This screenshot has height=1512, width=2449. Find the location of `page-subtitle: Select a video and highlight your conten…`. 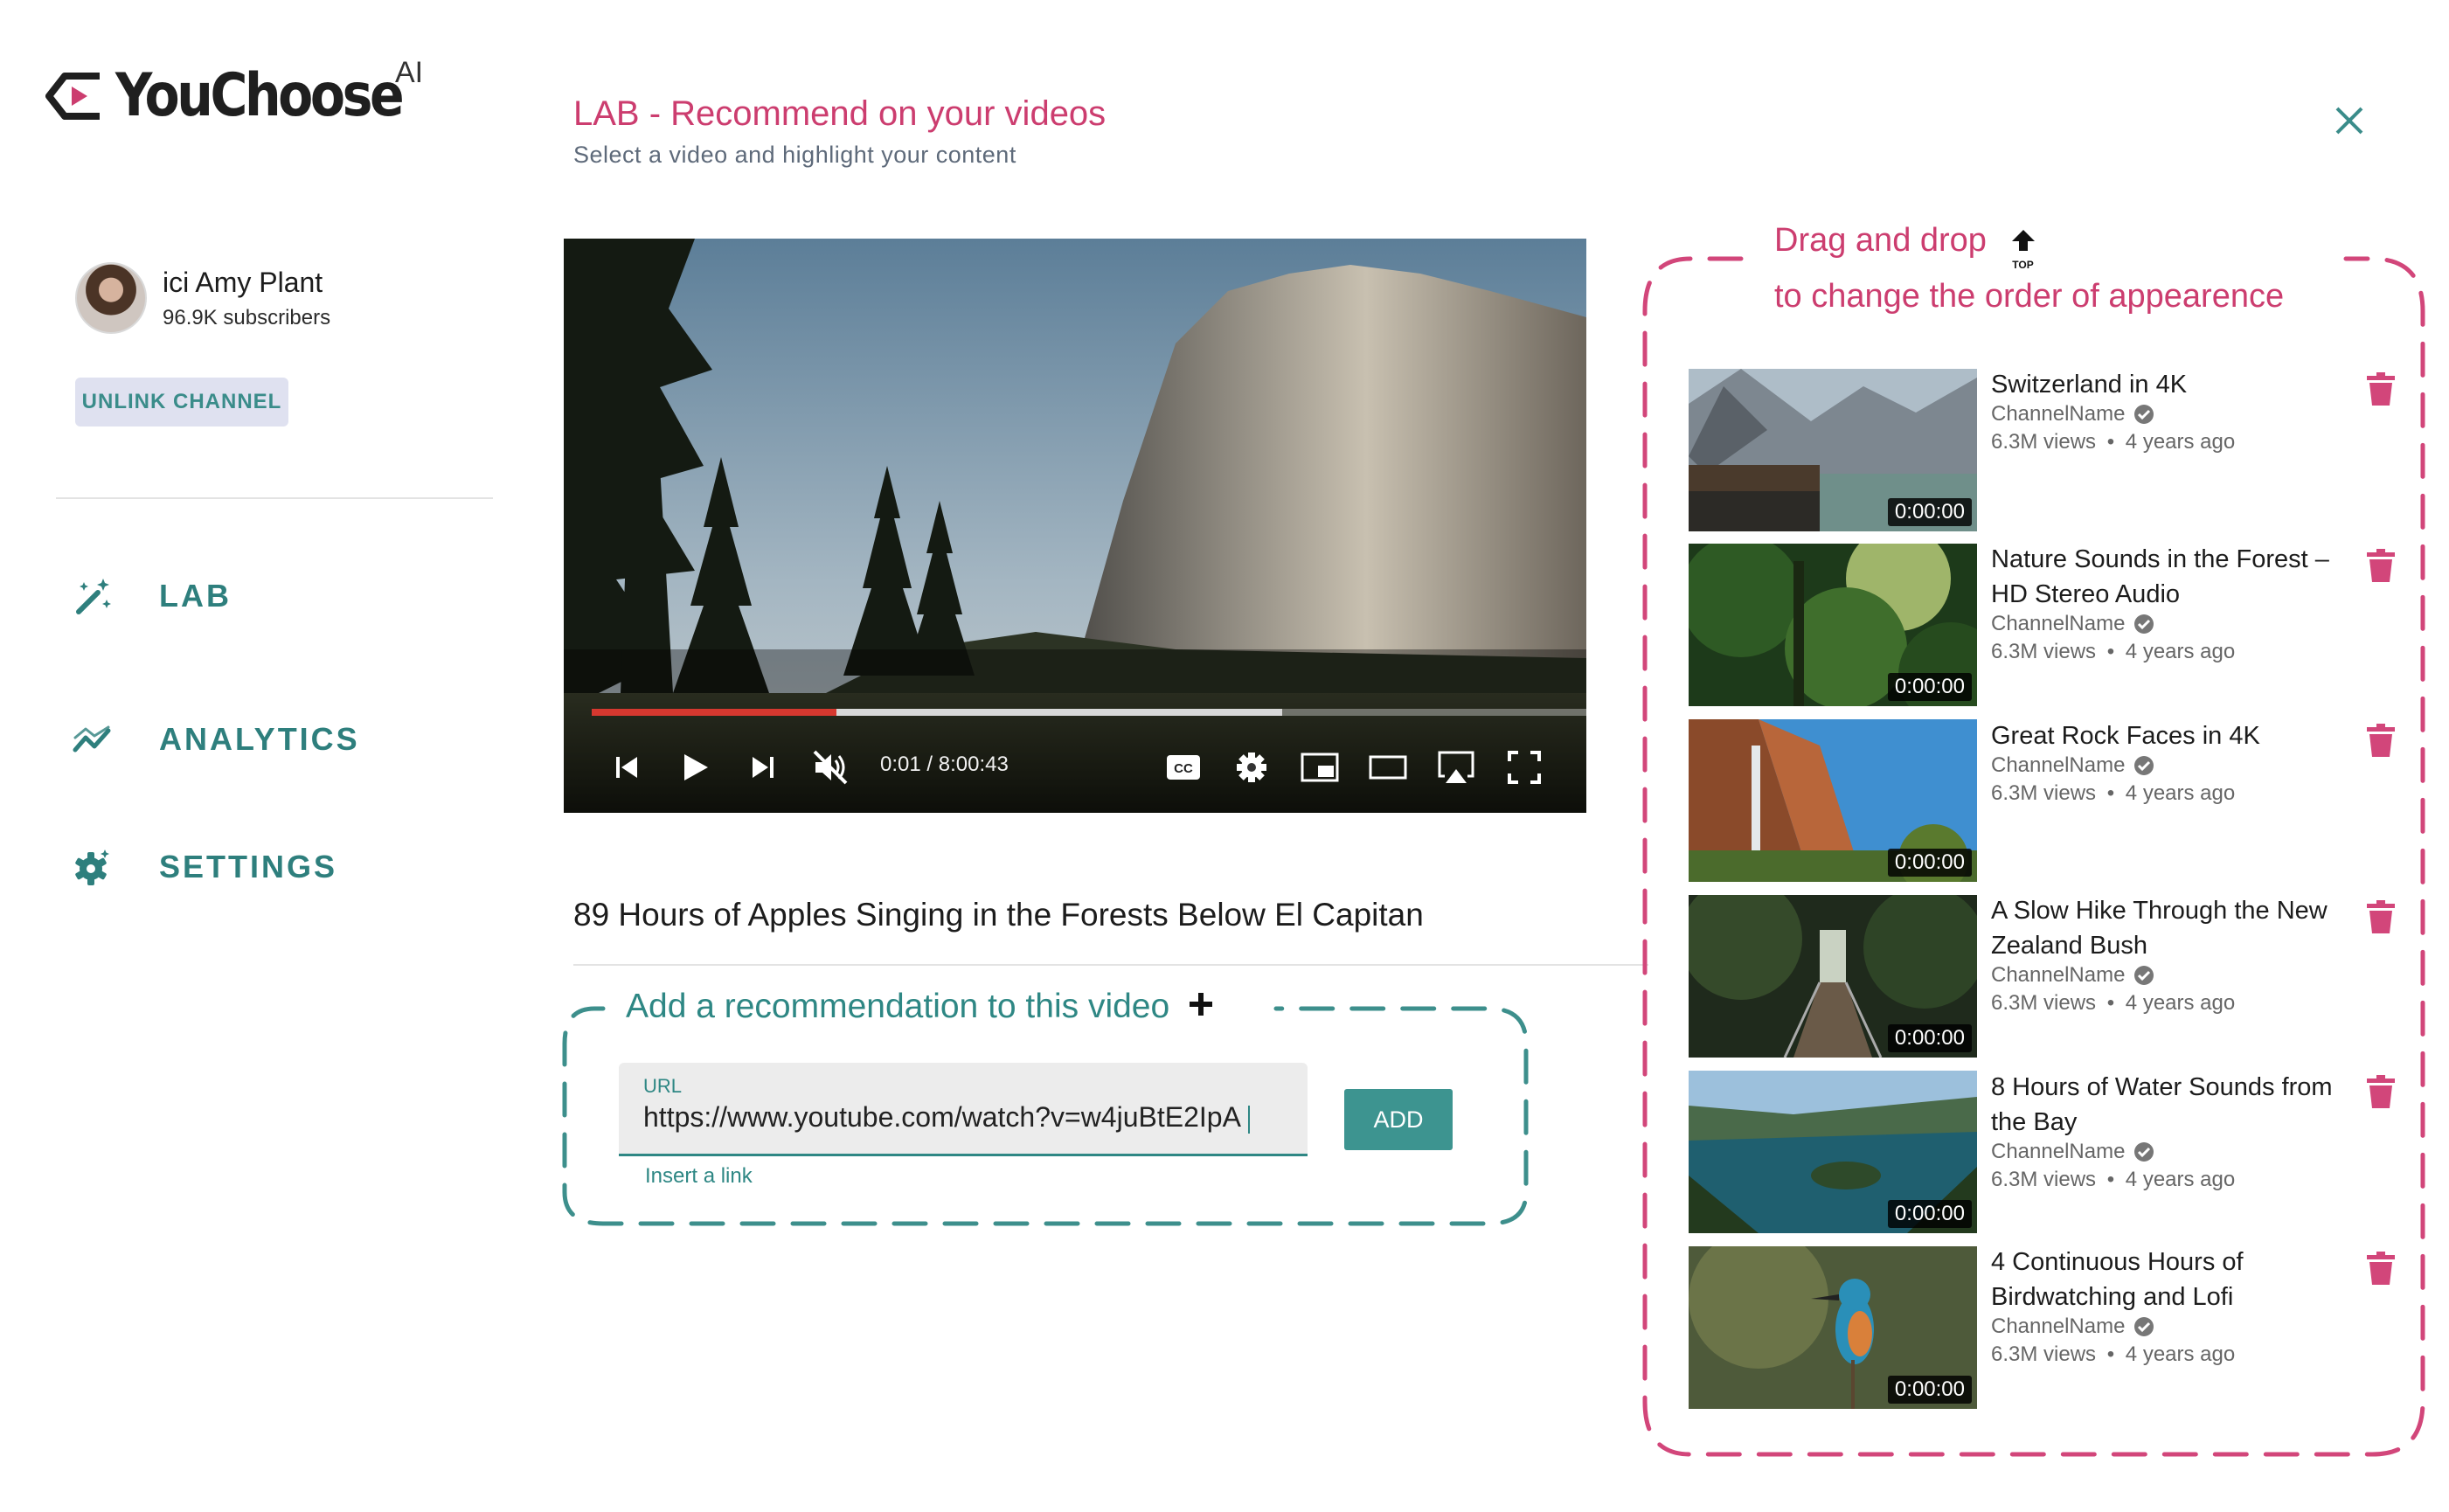

page-subtitle: Select a video and highlight your conten… is located at coordinates (794, 155).